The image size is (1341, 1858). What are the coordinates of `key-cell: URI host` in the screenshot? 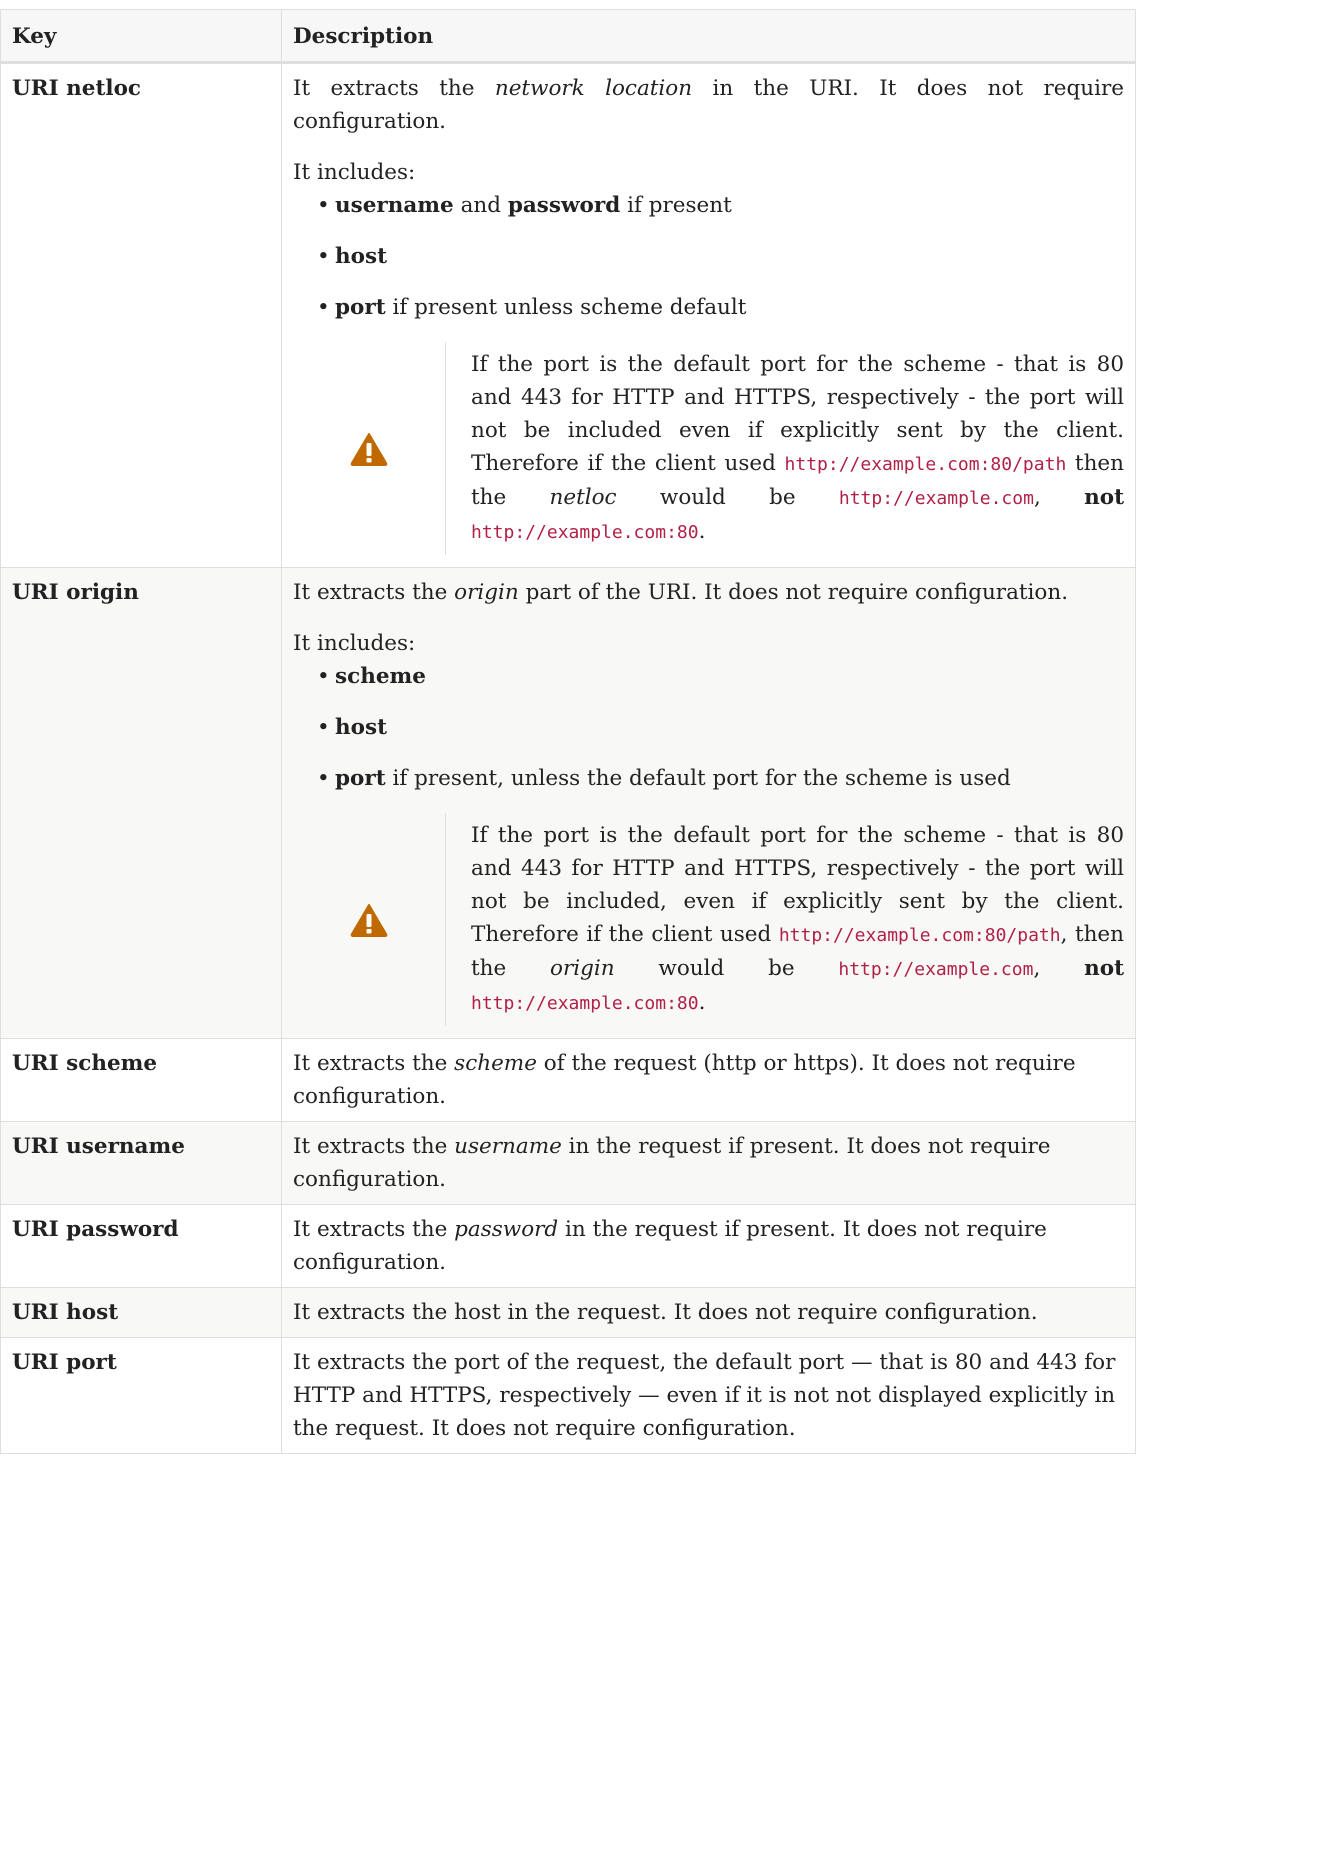 It's located at (141, 1312).